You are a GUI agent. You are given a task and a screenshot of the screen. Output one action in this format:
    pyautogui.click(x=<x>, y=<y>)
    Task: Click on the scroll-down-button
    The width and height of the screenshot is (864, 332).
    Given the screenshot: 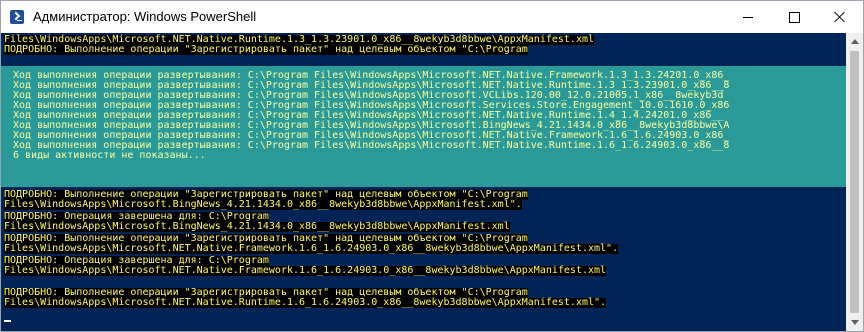 What is the action you would take?
    pyautogui.click(x=854, y=322)
    